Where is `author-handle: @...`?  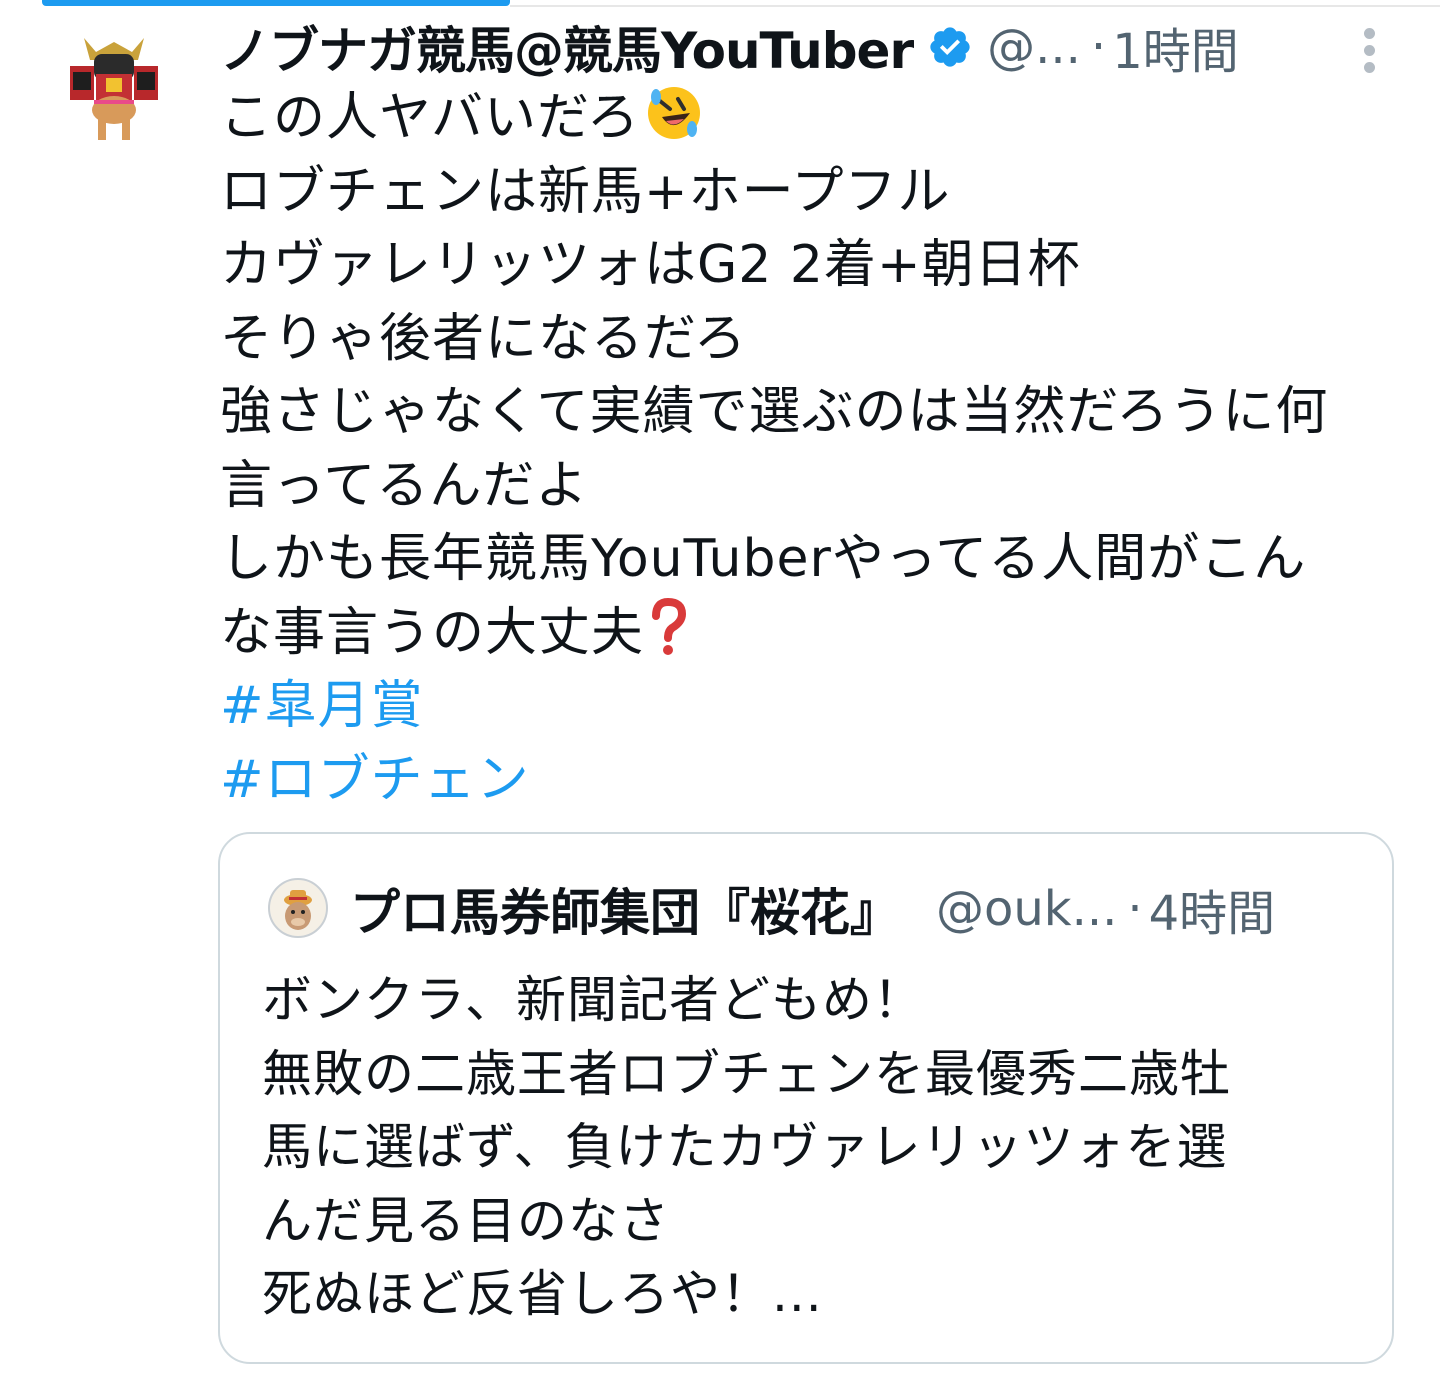 author-handle: @... is located at coordinates (1034, 47).